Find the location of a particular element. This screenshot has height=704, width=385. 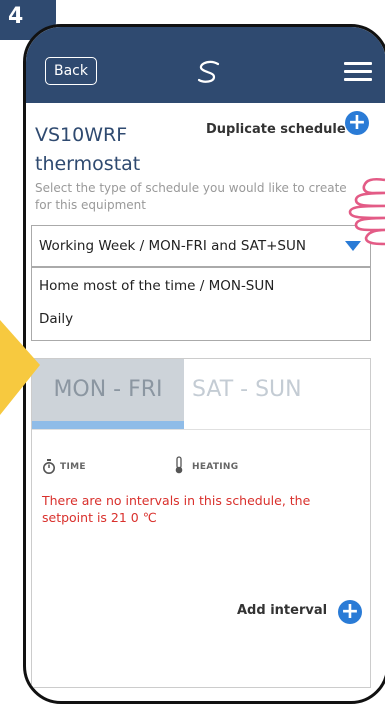

duplicate-schedule-link: Duplicate schedule is located at coordinates (276, 129).